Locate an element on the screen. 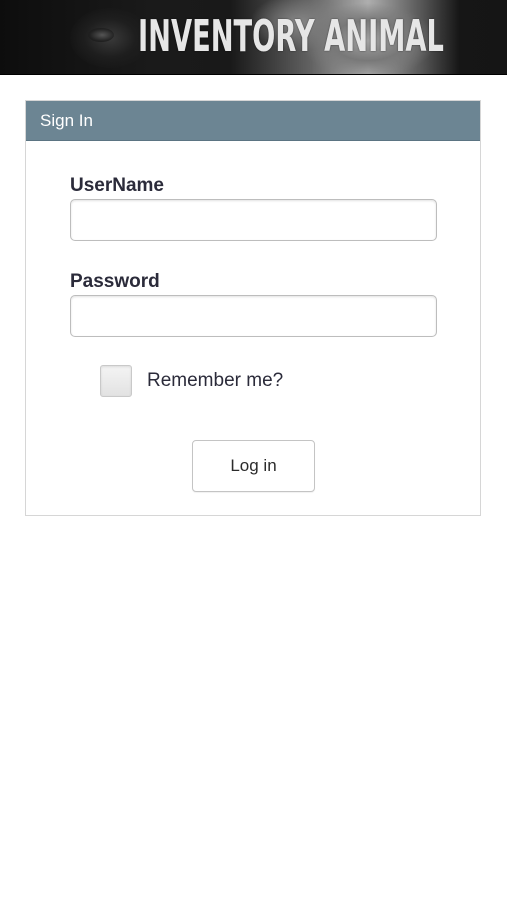  username-label: UserName is located at coordinates (117, 185).